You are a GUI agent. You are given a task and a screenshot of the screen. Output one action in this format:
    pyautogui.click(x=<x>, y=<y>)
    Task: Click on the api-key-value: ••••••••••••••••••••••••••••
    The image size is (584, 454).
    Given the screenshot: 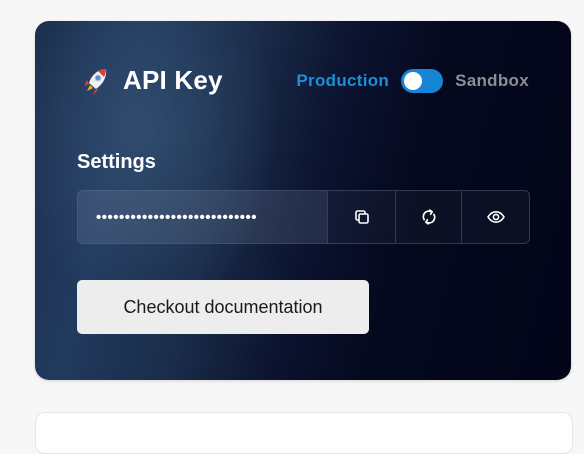 What is the action you would take?
    pyautogui.click(x=202, y=217)
    